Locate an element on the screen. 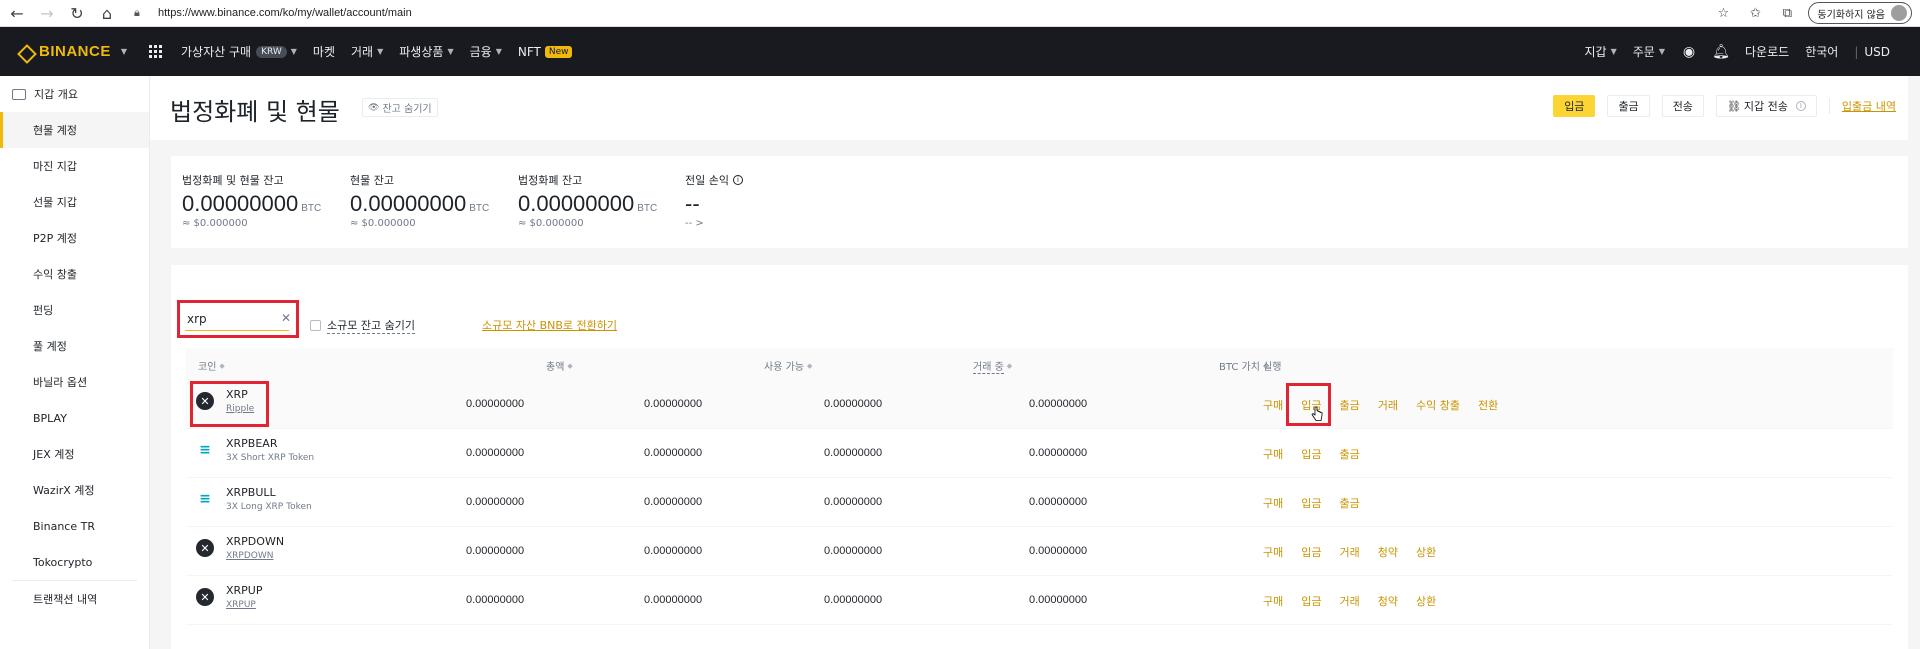  favorites-bar-icon: ✩ is located at coordinates (1755, 13).